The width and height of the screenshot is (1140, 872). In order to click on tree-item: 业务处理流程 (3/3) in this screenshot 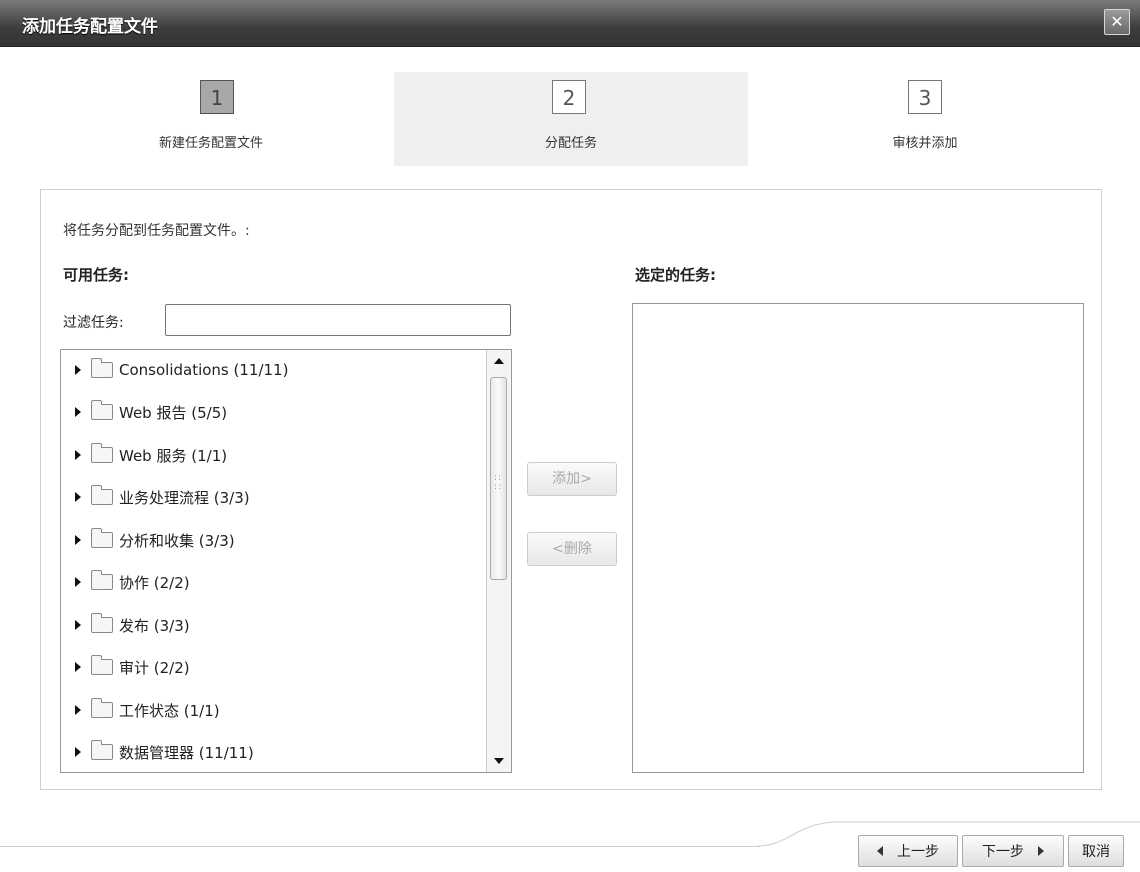, I will do `click(162, 497)`.